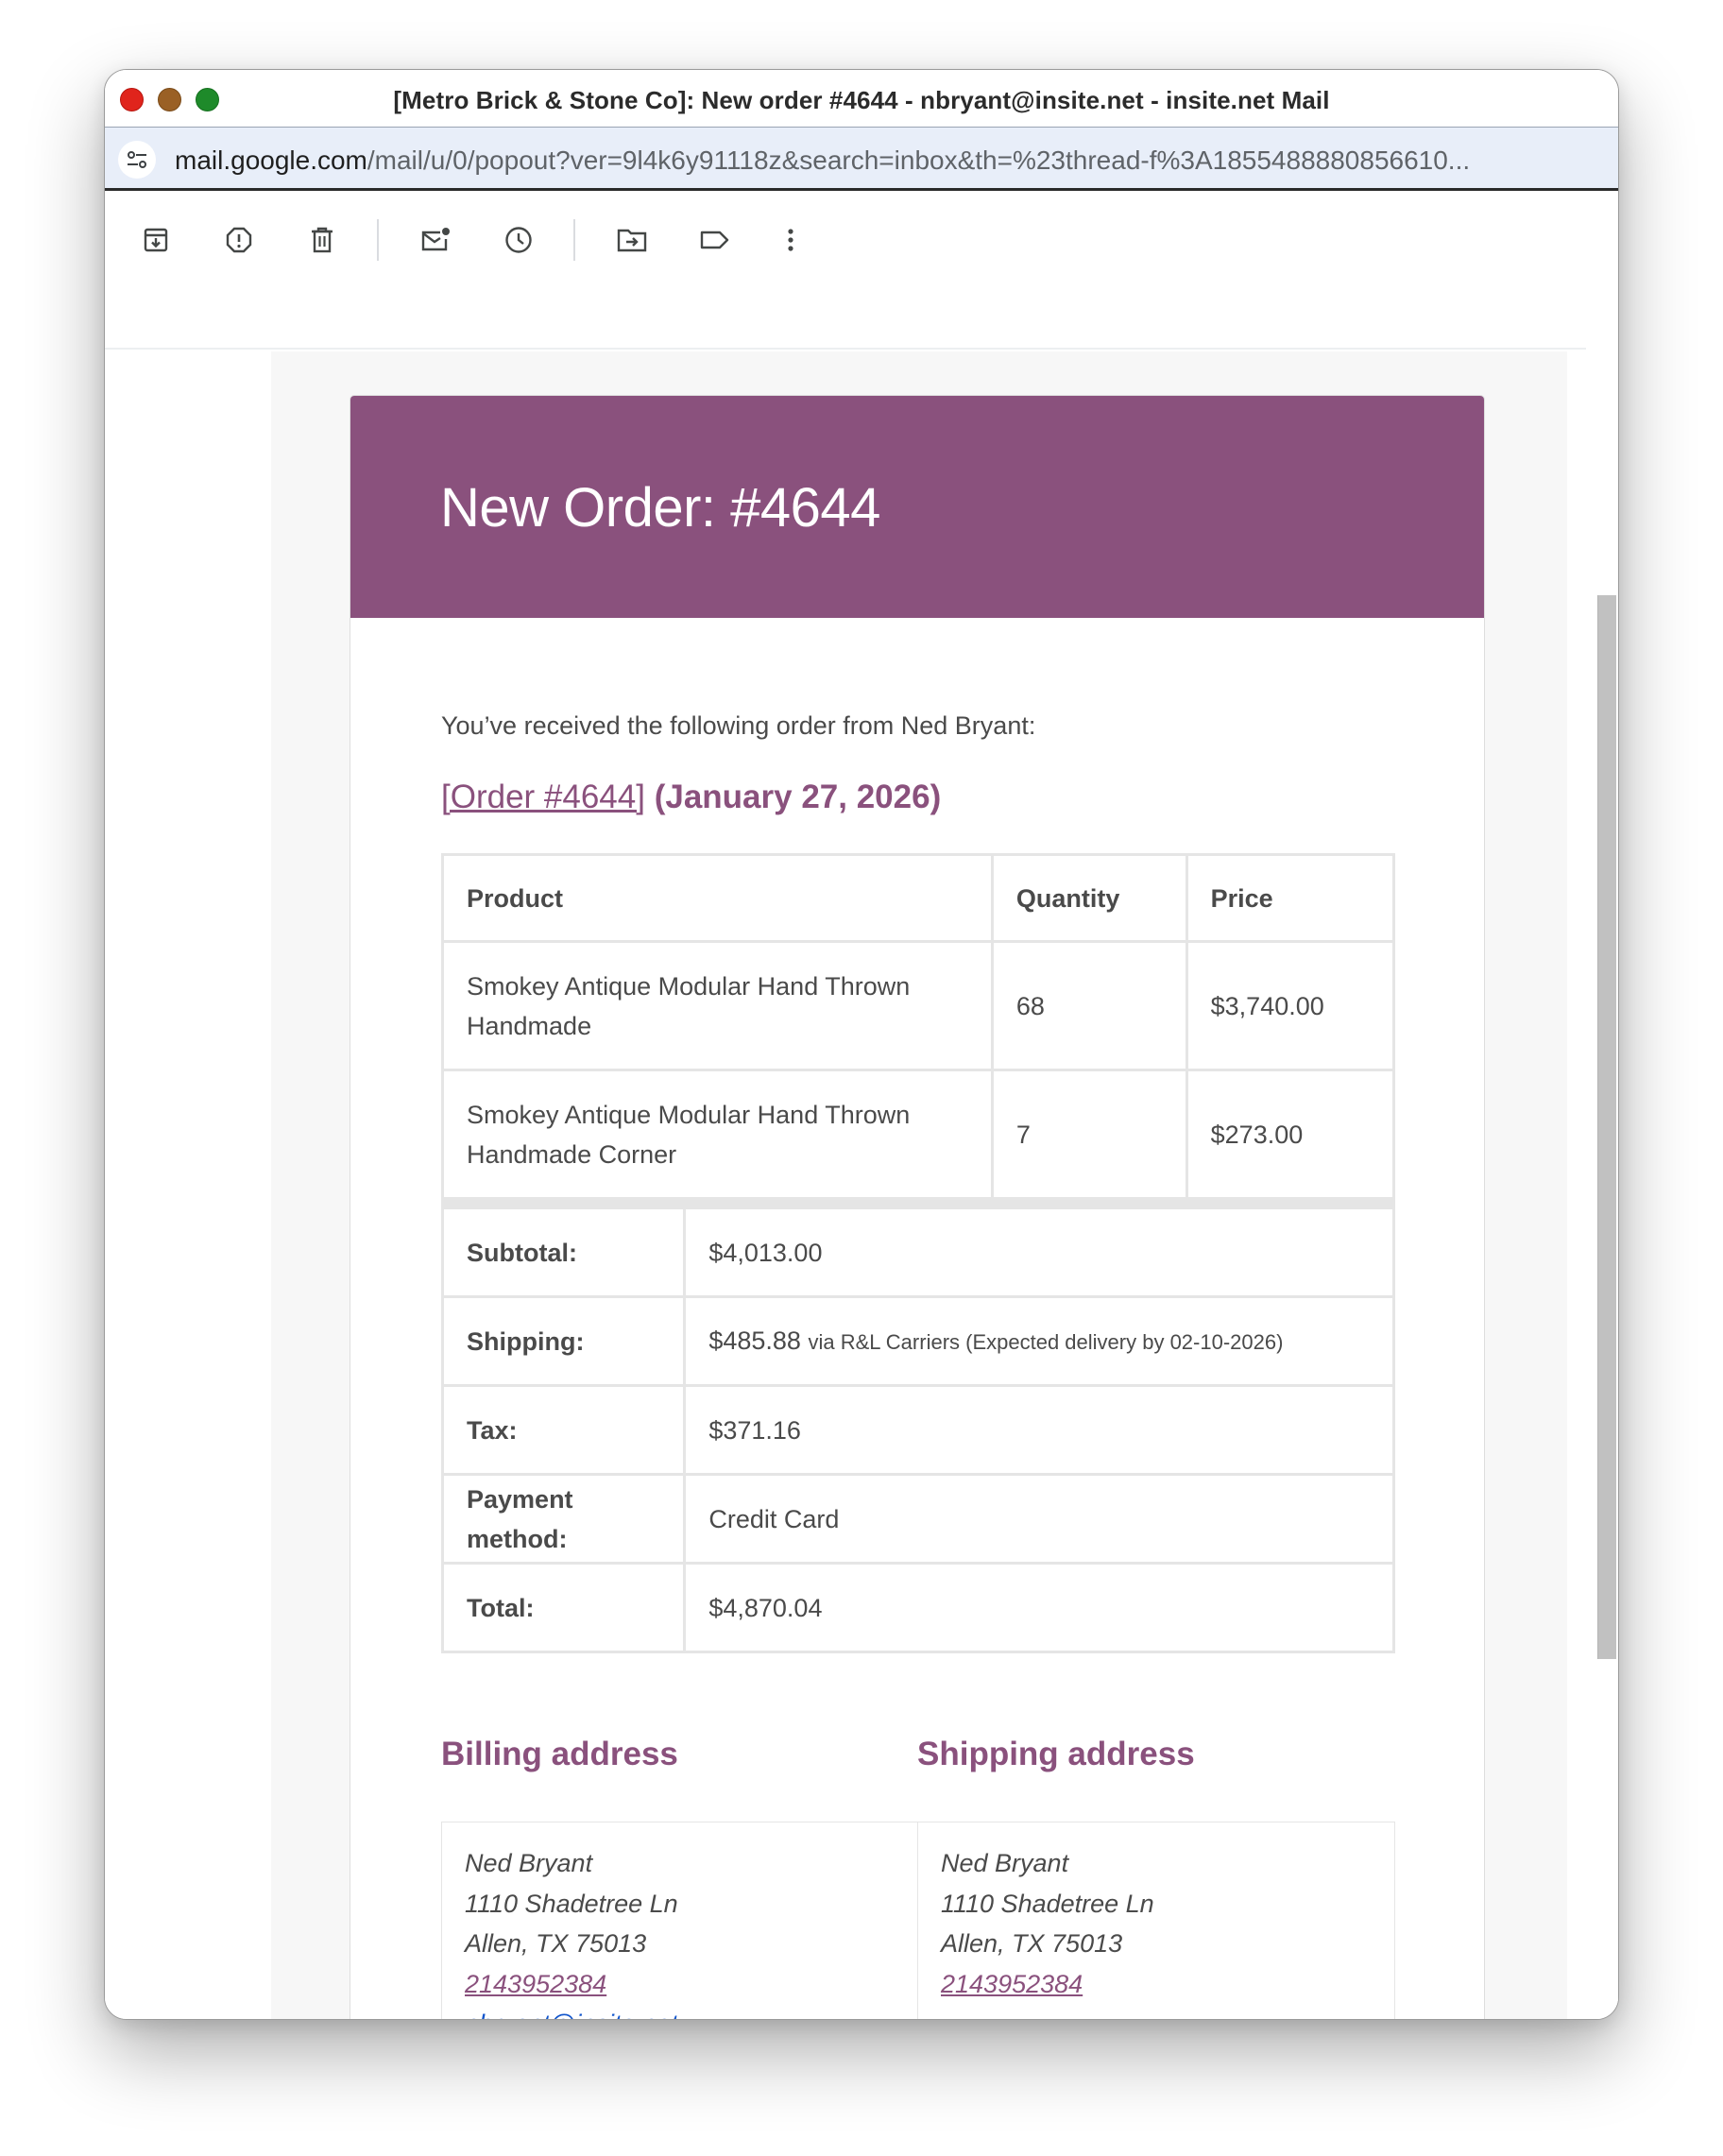 The image size is (1723, 2156). Describe the element at coordinates (680, 1985) in the screenshot. I see `billing-phone-link: 2143952384` at that location.